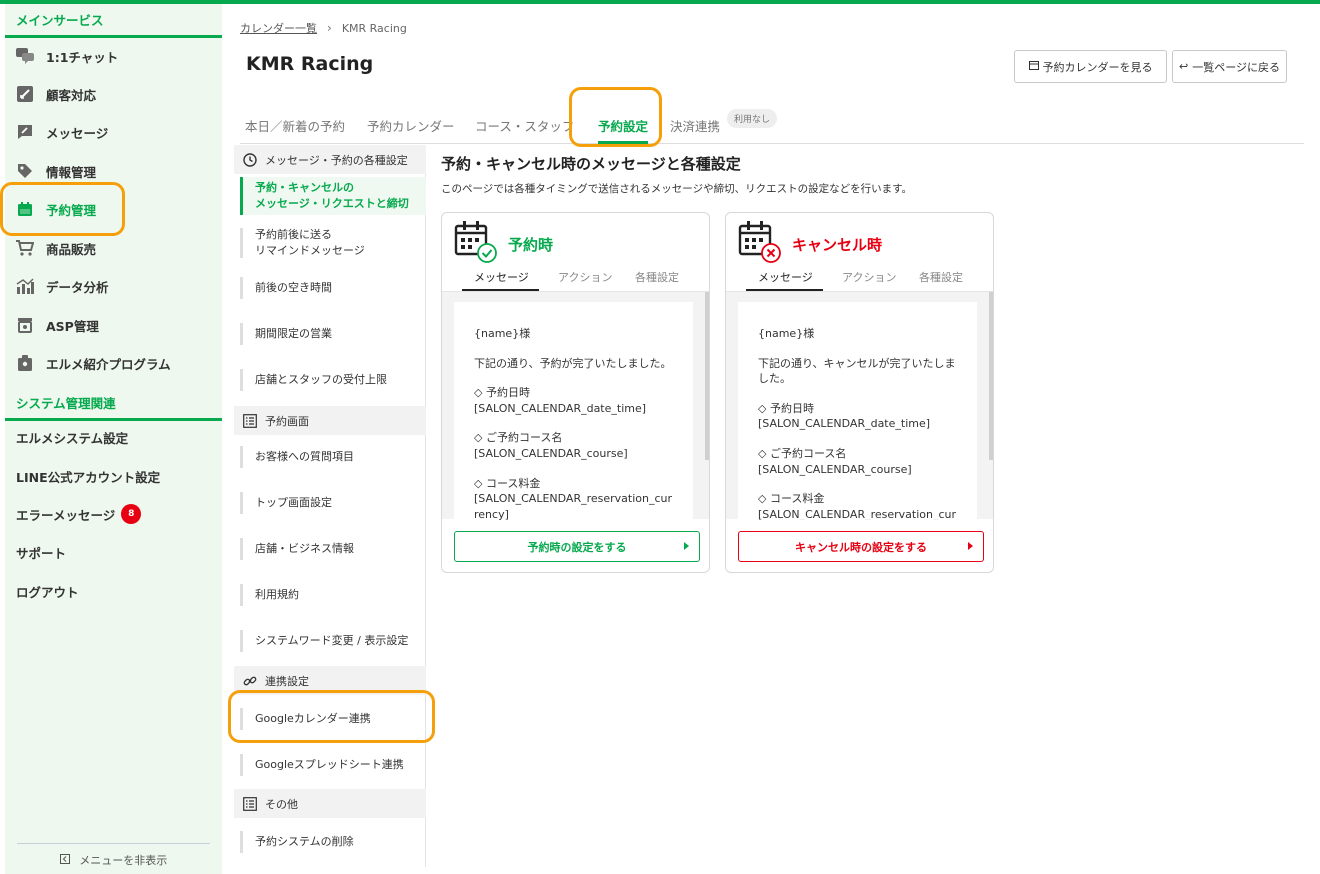  Describe the element at coordinates (77, 287) in the screenshot. I see `sidebar-item-label: データ分析` at that location.